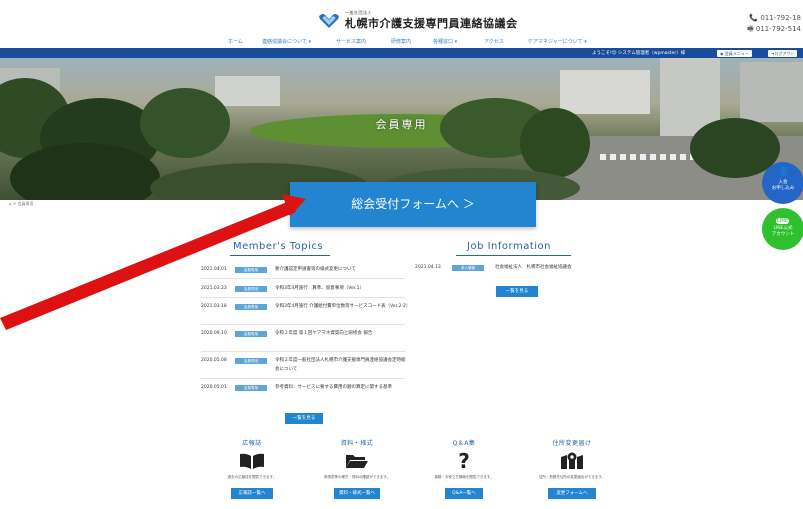 This screenshot has height=509, width=803. I want to click on logout-button: ➜ログアウト, so click(783, 53).